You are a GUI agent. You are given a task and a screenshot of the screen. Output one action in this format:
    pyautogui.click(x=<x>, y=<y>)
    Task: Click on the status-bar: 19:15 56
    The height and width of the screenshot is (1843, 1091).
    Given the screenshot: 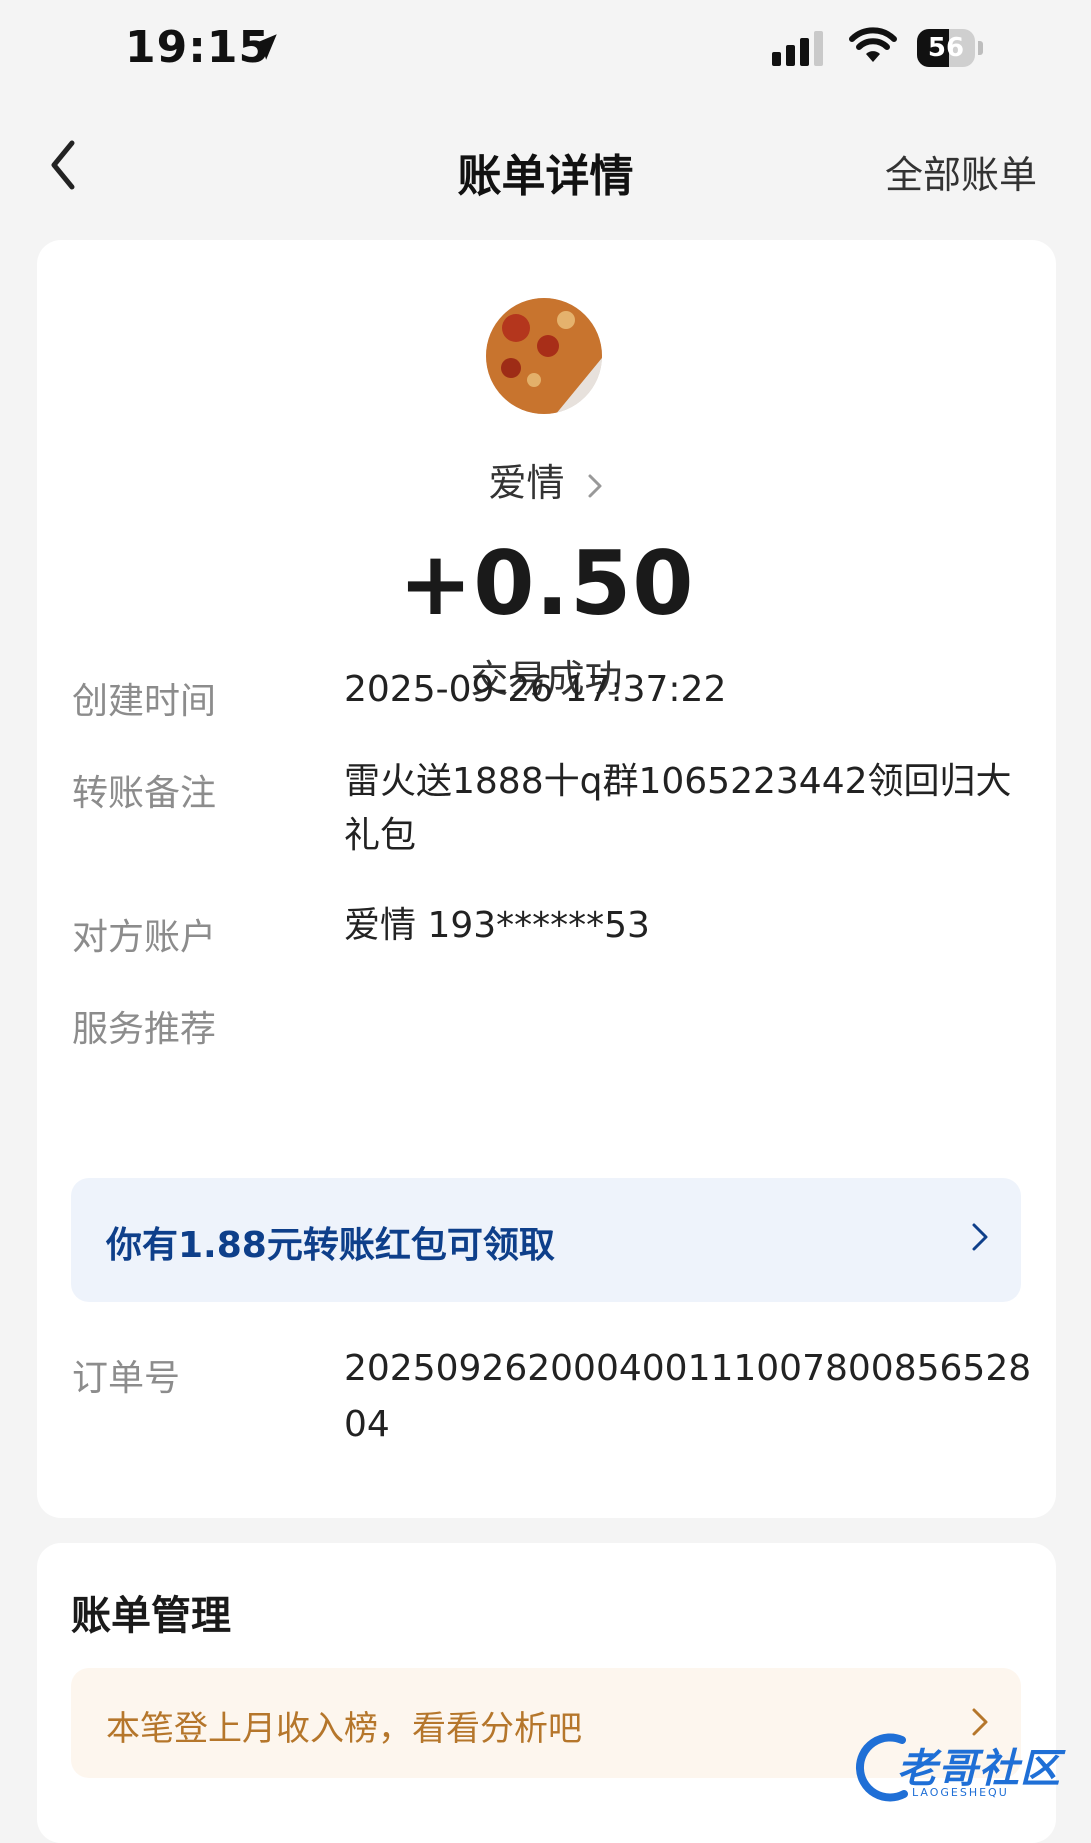 What is the action you would take?
    pyautogui.click(x=545, y=50)
    